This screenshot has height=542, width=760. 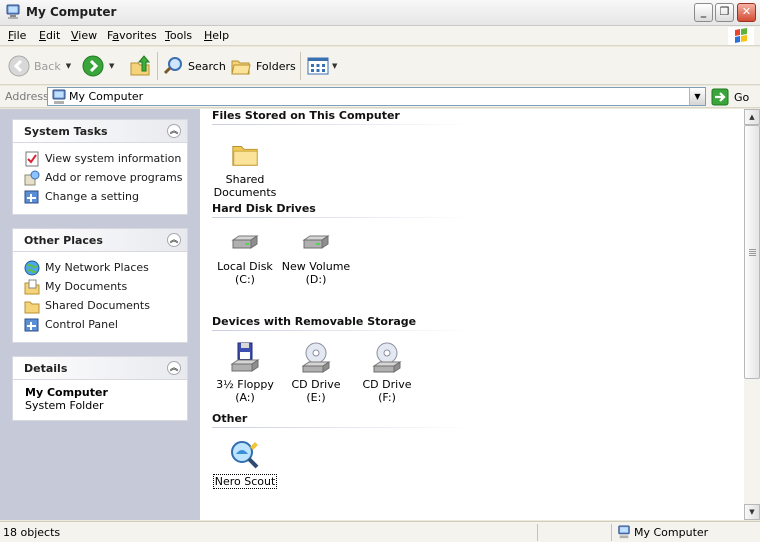 I want to click on other-places-header: Other Places ︽, so click(x=100, y=240).